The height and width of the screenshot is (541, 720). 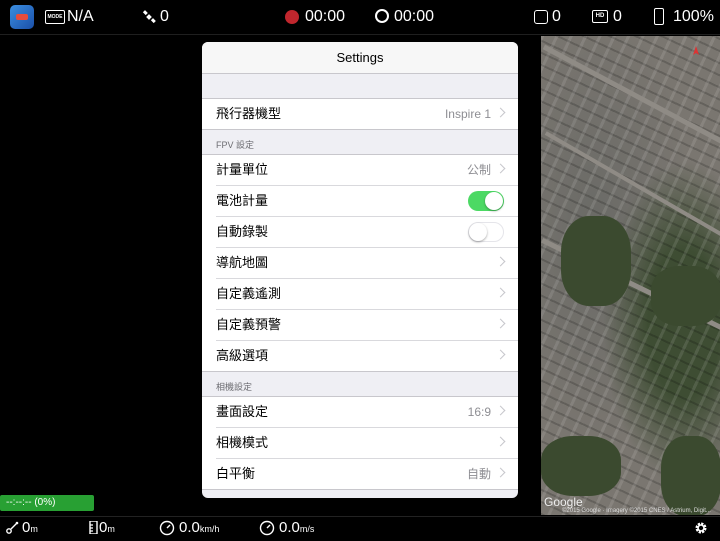 I want to click on battery-meter-row: 電池計量, so click(x=367, y=201).